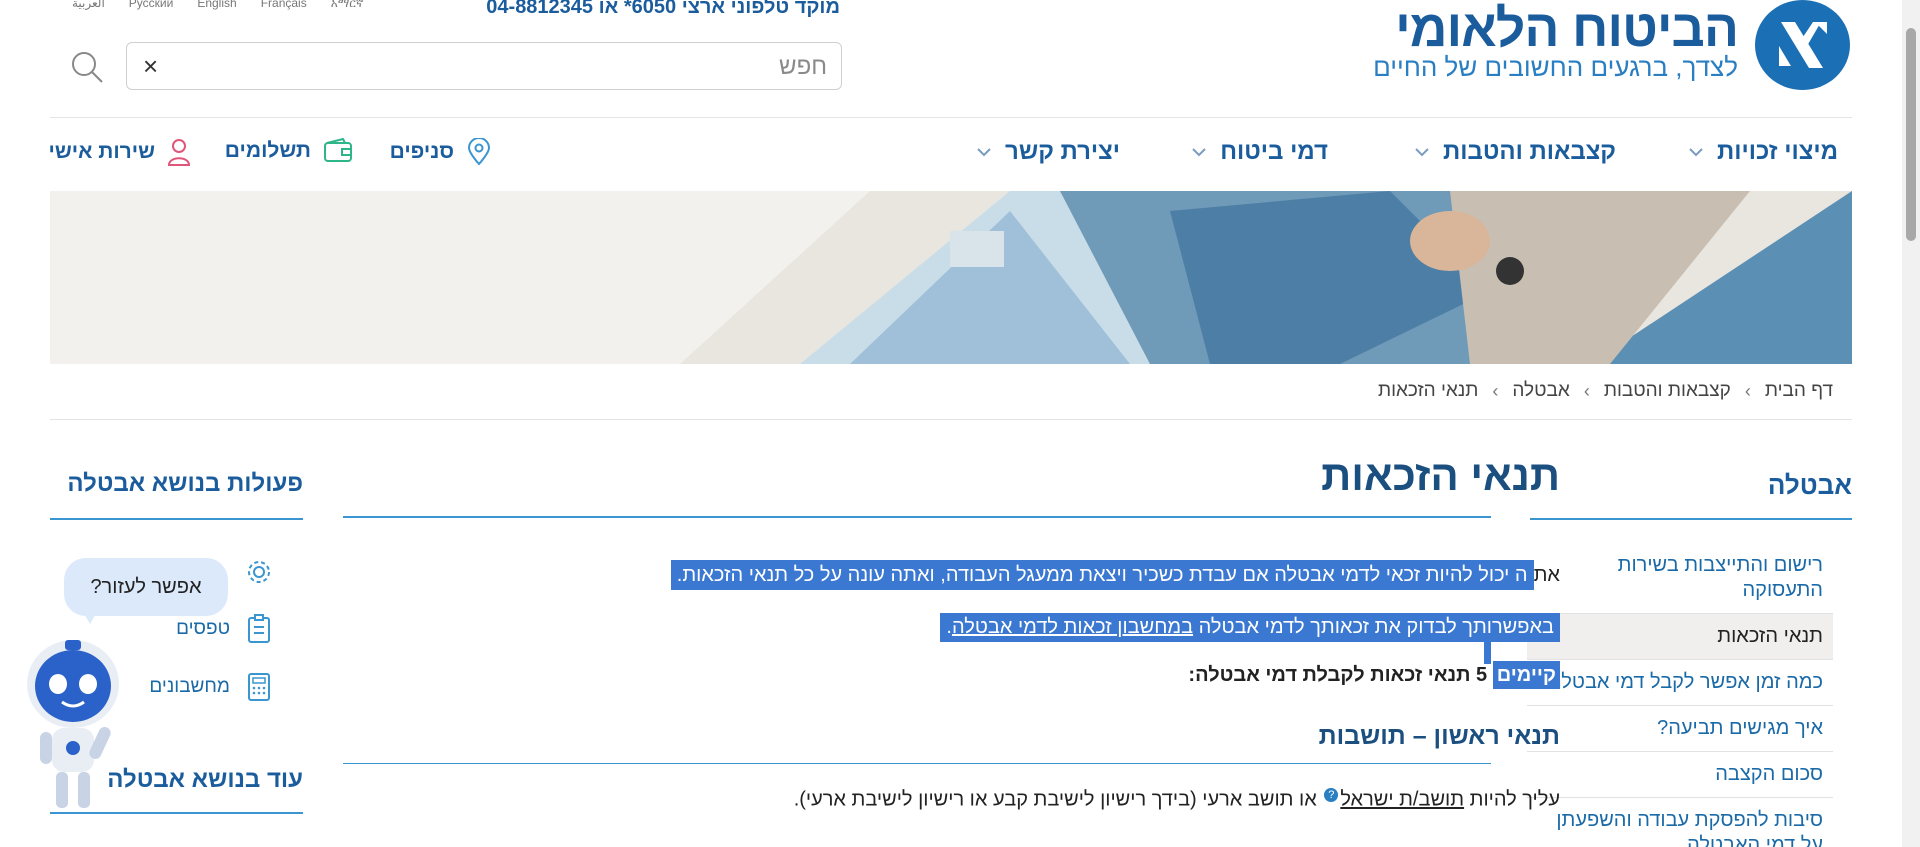  Describe the element at coordinates (803, 66) in the screenshot. I see `search-placeholder: חפש` at that location.